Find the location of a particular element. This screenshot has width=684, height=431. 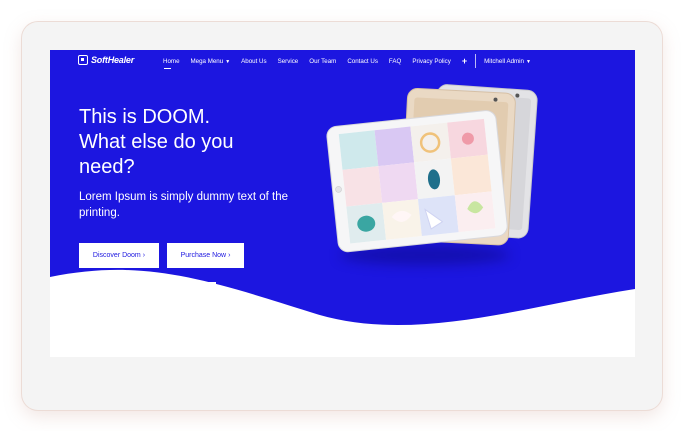

nav-label: Privacy Policy is located at coordinates (431, 61).